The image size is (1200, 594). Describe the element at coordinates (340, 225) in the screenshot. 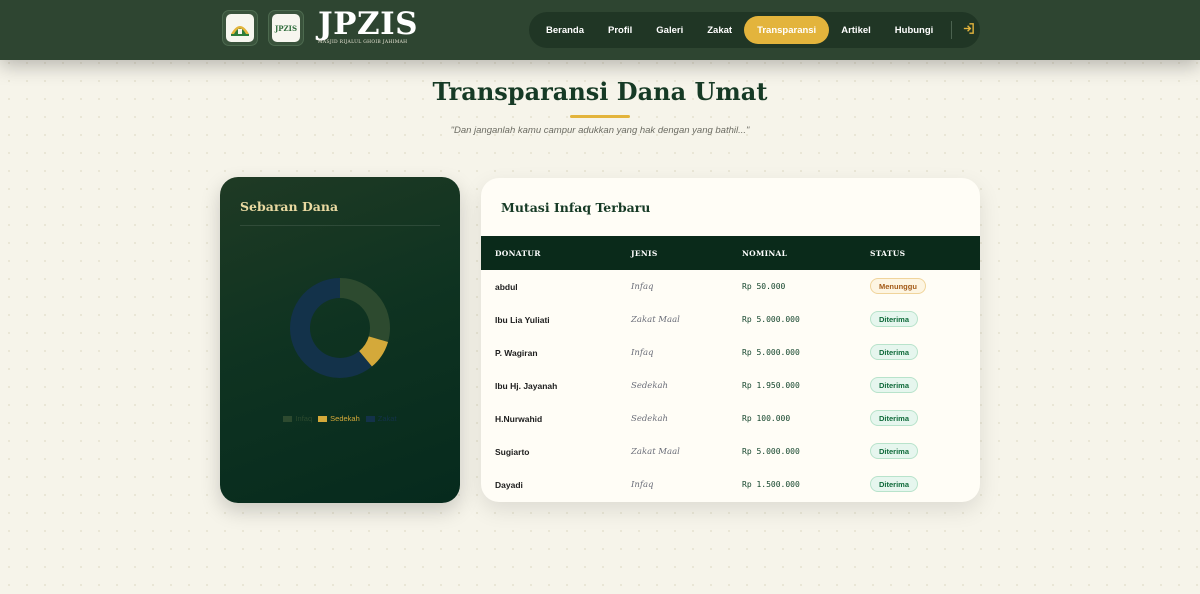

I see `chart-card-divider` at that location.